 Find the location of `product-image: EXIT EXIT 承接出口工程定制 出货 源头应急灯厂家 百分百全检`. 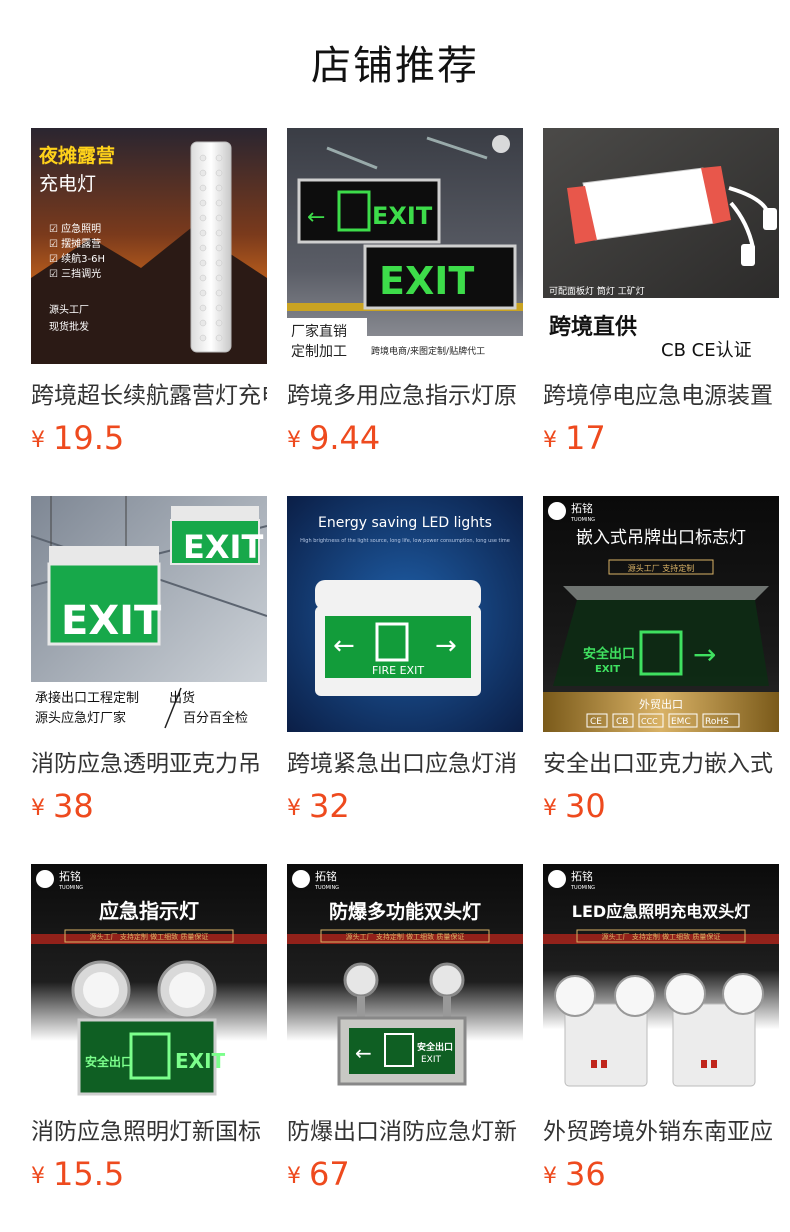

product-image: EXIT EXIT 承接出口工程定制 出货 源头应急灯厂家 百分百全检 is located at coordinates (149, 614).